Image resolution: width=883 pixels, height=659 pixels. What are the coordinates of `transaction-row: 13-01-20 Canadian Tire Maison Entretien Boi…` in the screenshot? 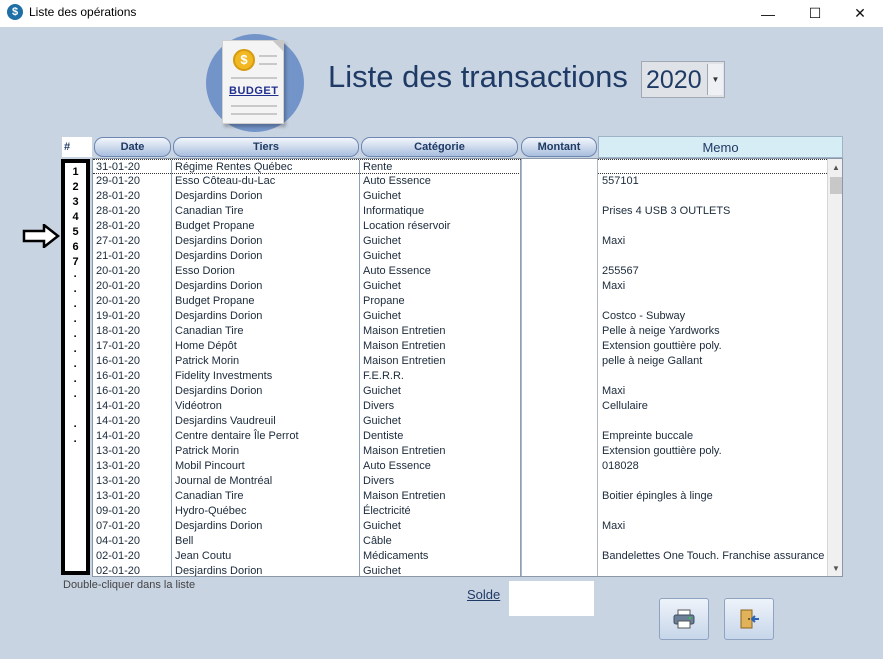 It's located at (460, 496).